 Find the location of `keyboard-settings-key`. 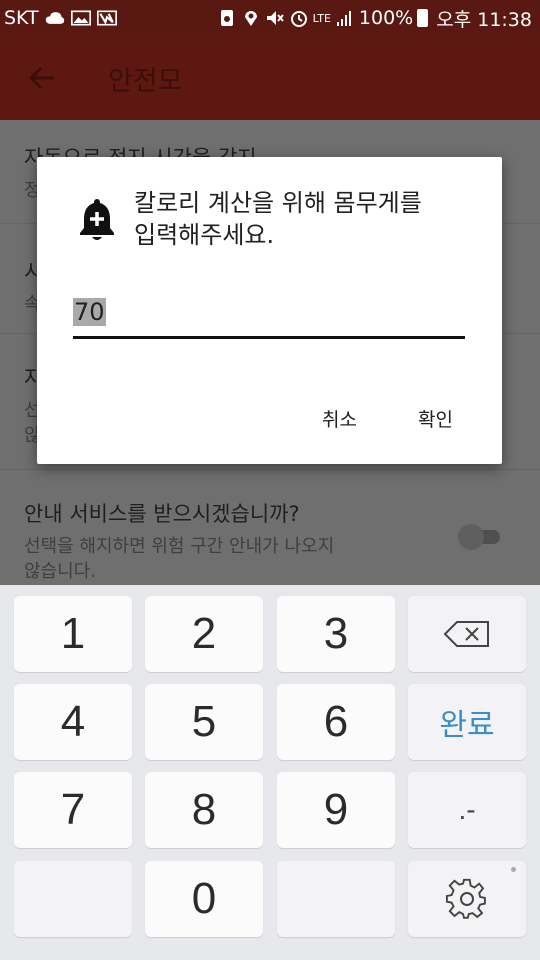

keyboard-settings-key is located at coordinates (467, 899).